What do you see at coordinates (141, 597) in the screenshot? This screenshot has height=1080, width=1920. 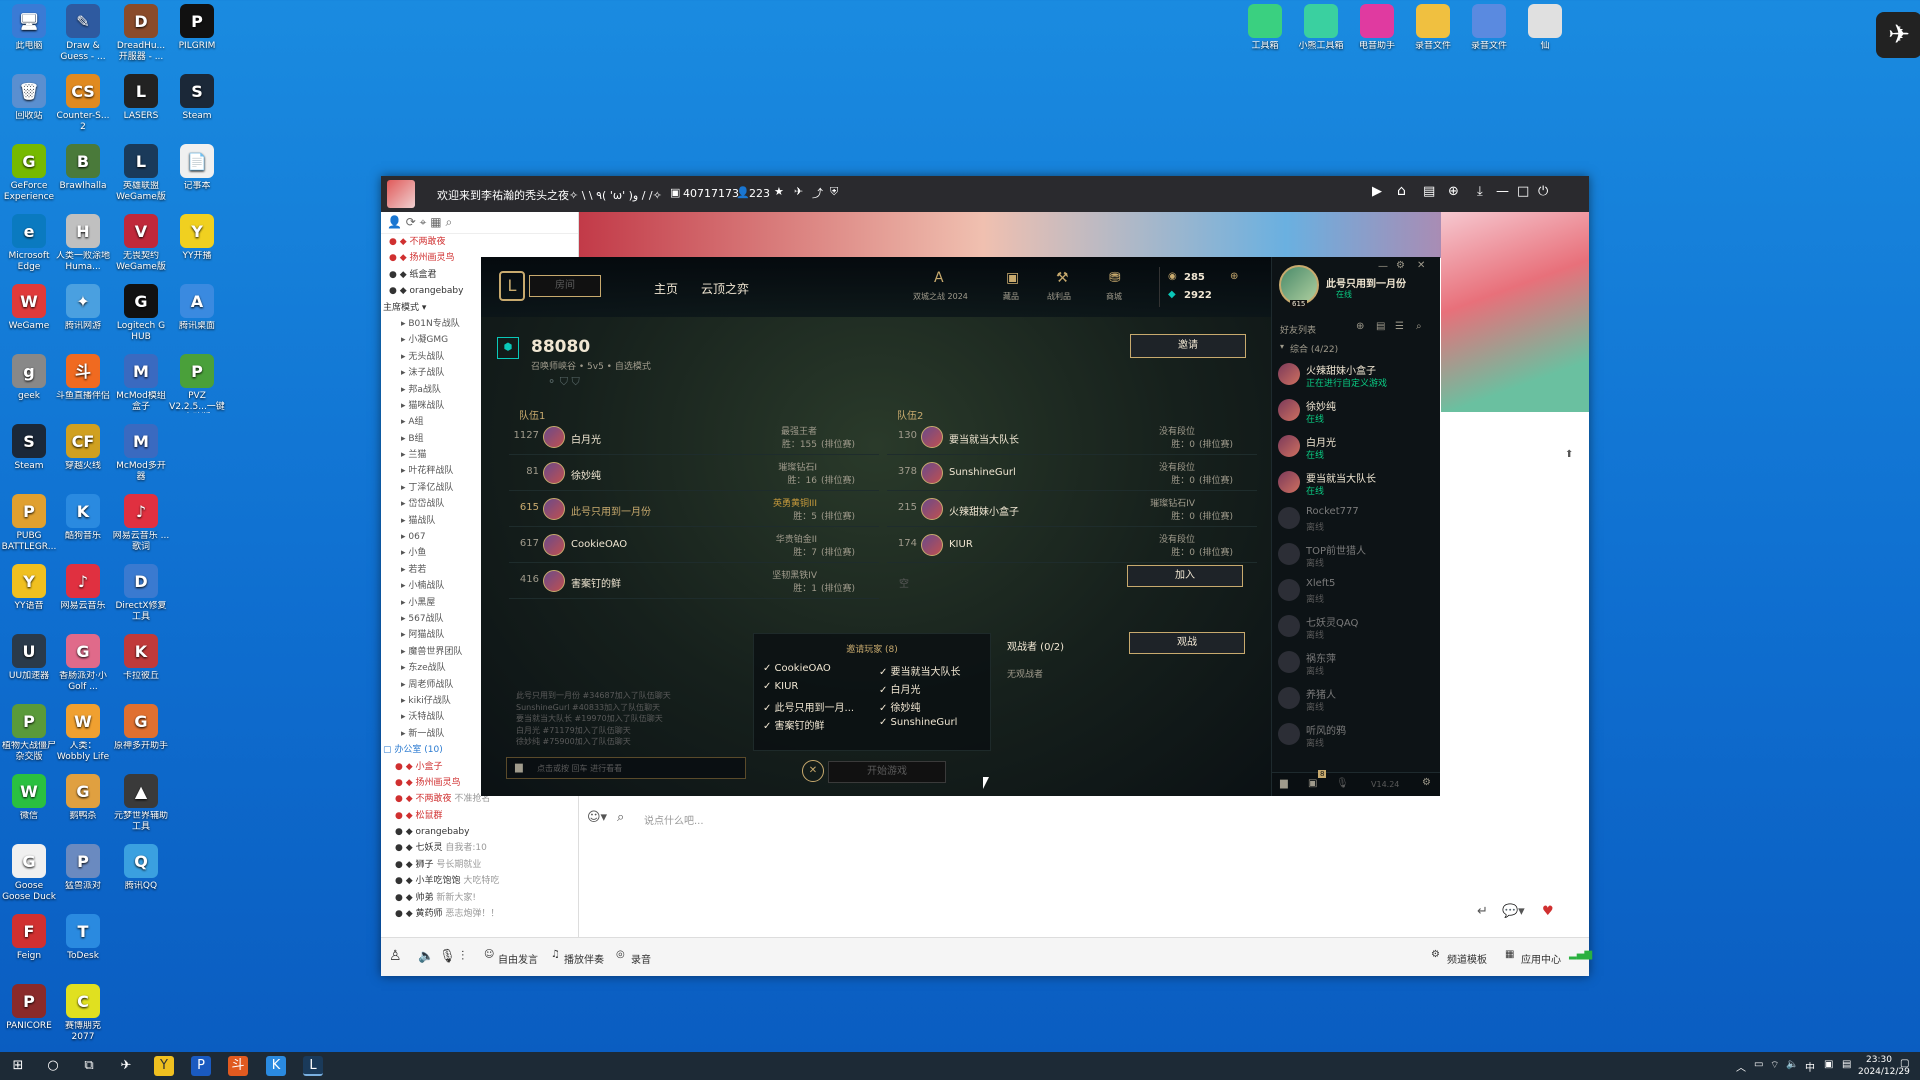 I see `desktop-icon: D DirectX修复工具` at bounding box center [141, 597].